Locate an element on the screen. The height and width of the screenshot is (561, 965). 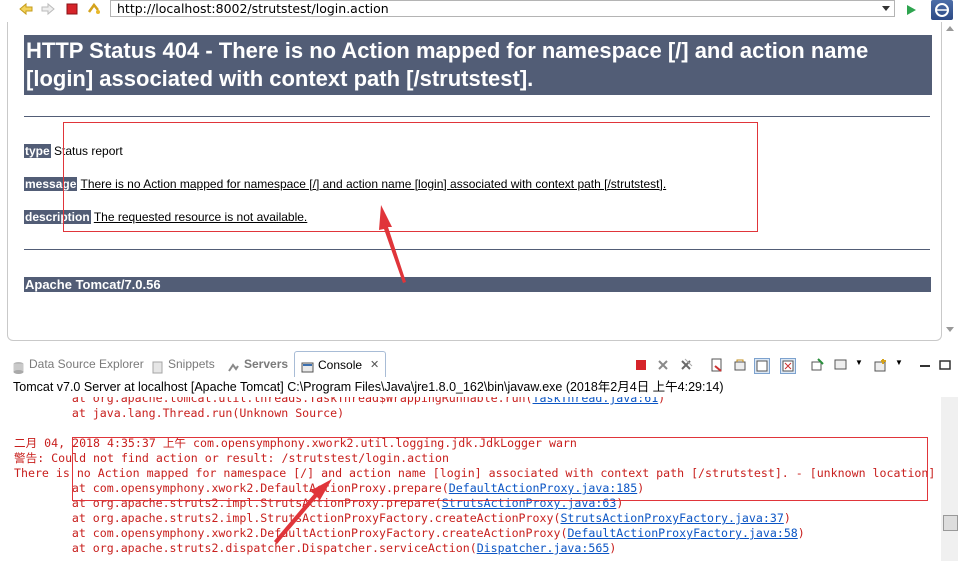
tab-label: Console is located at coordinates (340, 364).